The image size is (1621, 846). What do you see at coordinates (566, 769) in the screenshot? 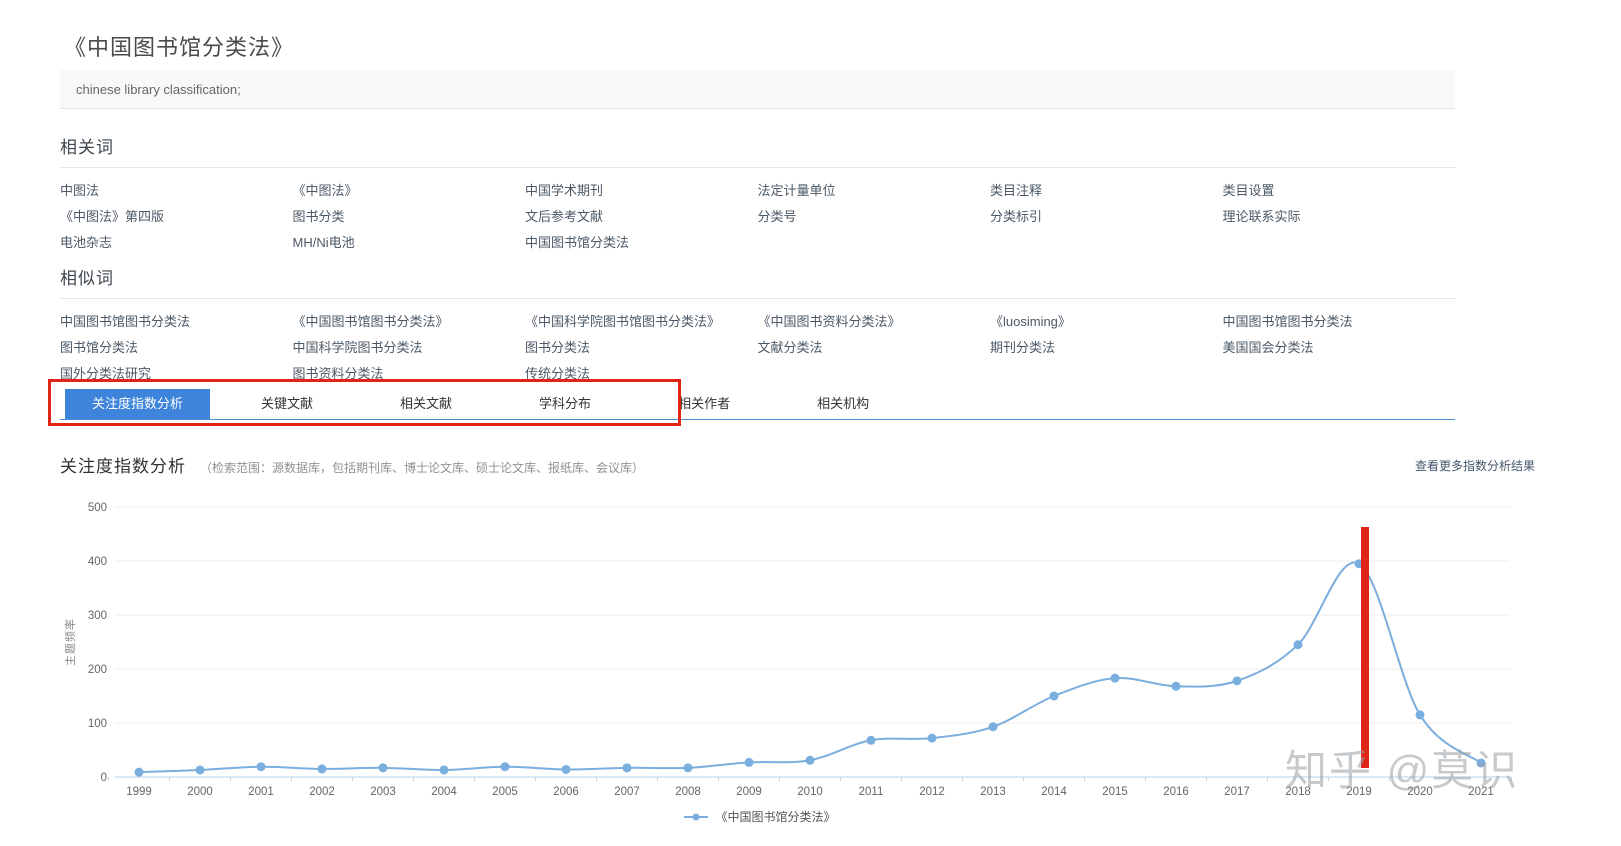
I see `data-point-2006` at bounding box center [566, 769].